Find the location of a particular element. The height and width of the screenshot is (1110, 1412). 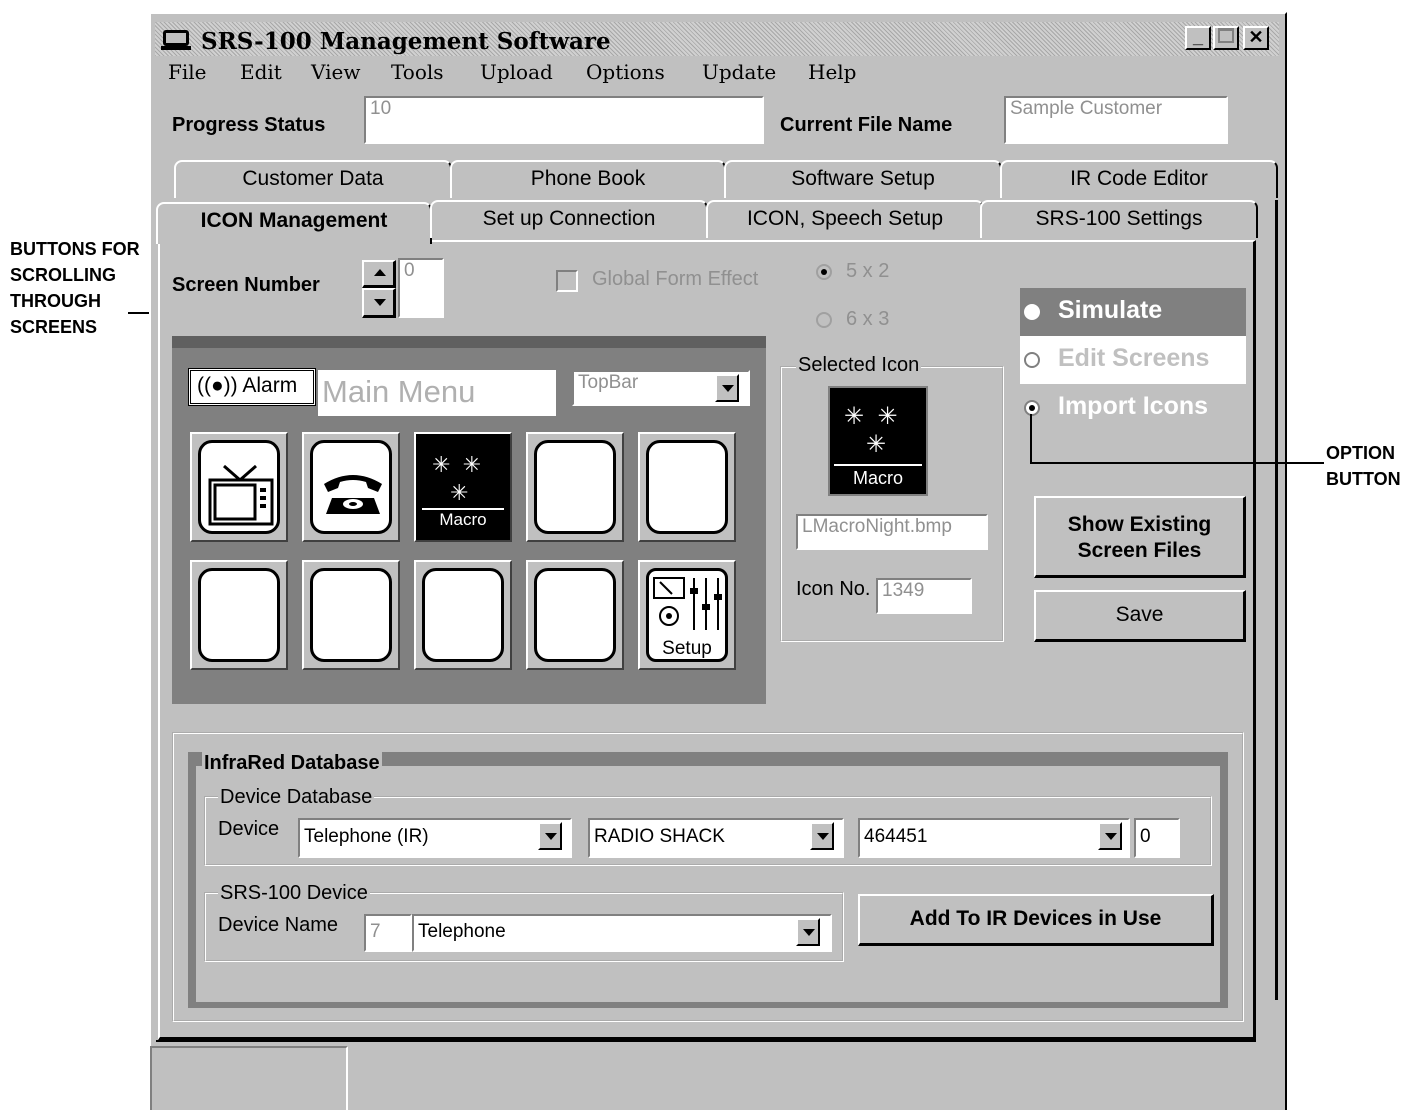

maximize-button is located at coordinates (1226, 38).